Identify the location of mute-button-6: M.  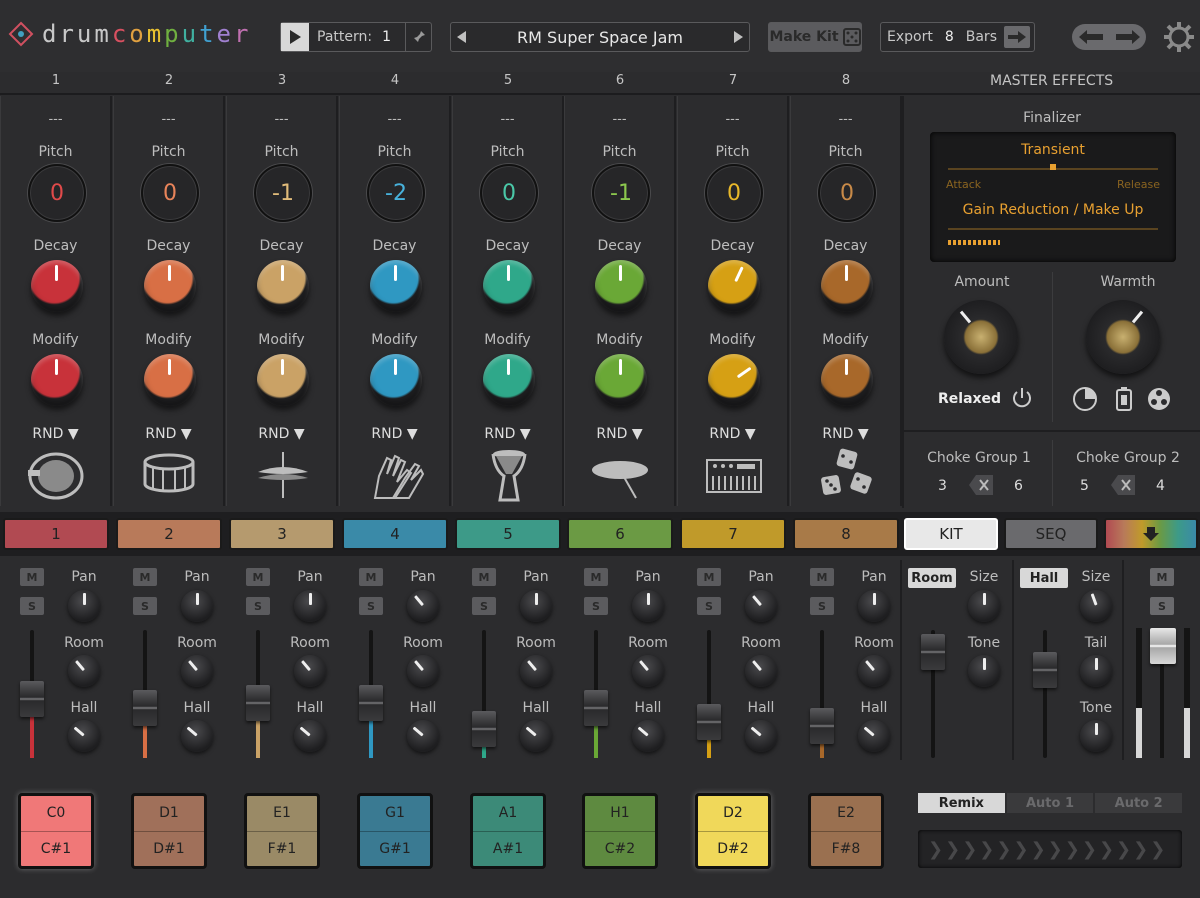
(596, 577).